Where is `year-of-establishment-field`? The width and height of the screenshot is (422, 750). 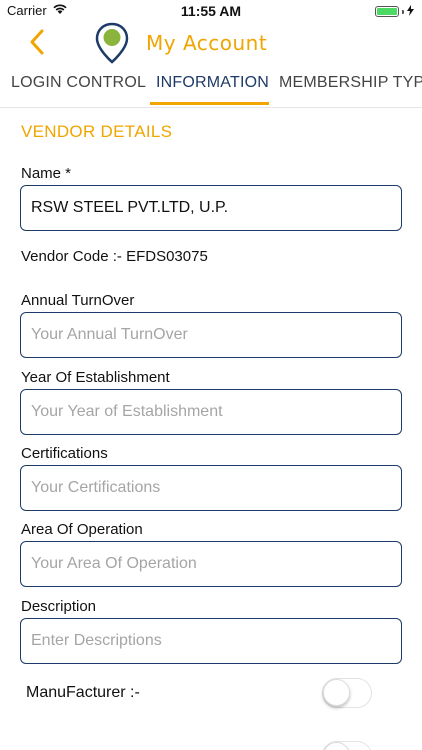
year-of-establishment-field is located at coordinates (211, 412).